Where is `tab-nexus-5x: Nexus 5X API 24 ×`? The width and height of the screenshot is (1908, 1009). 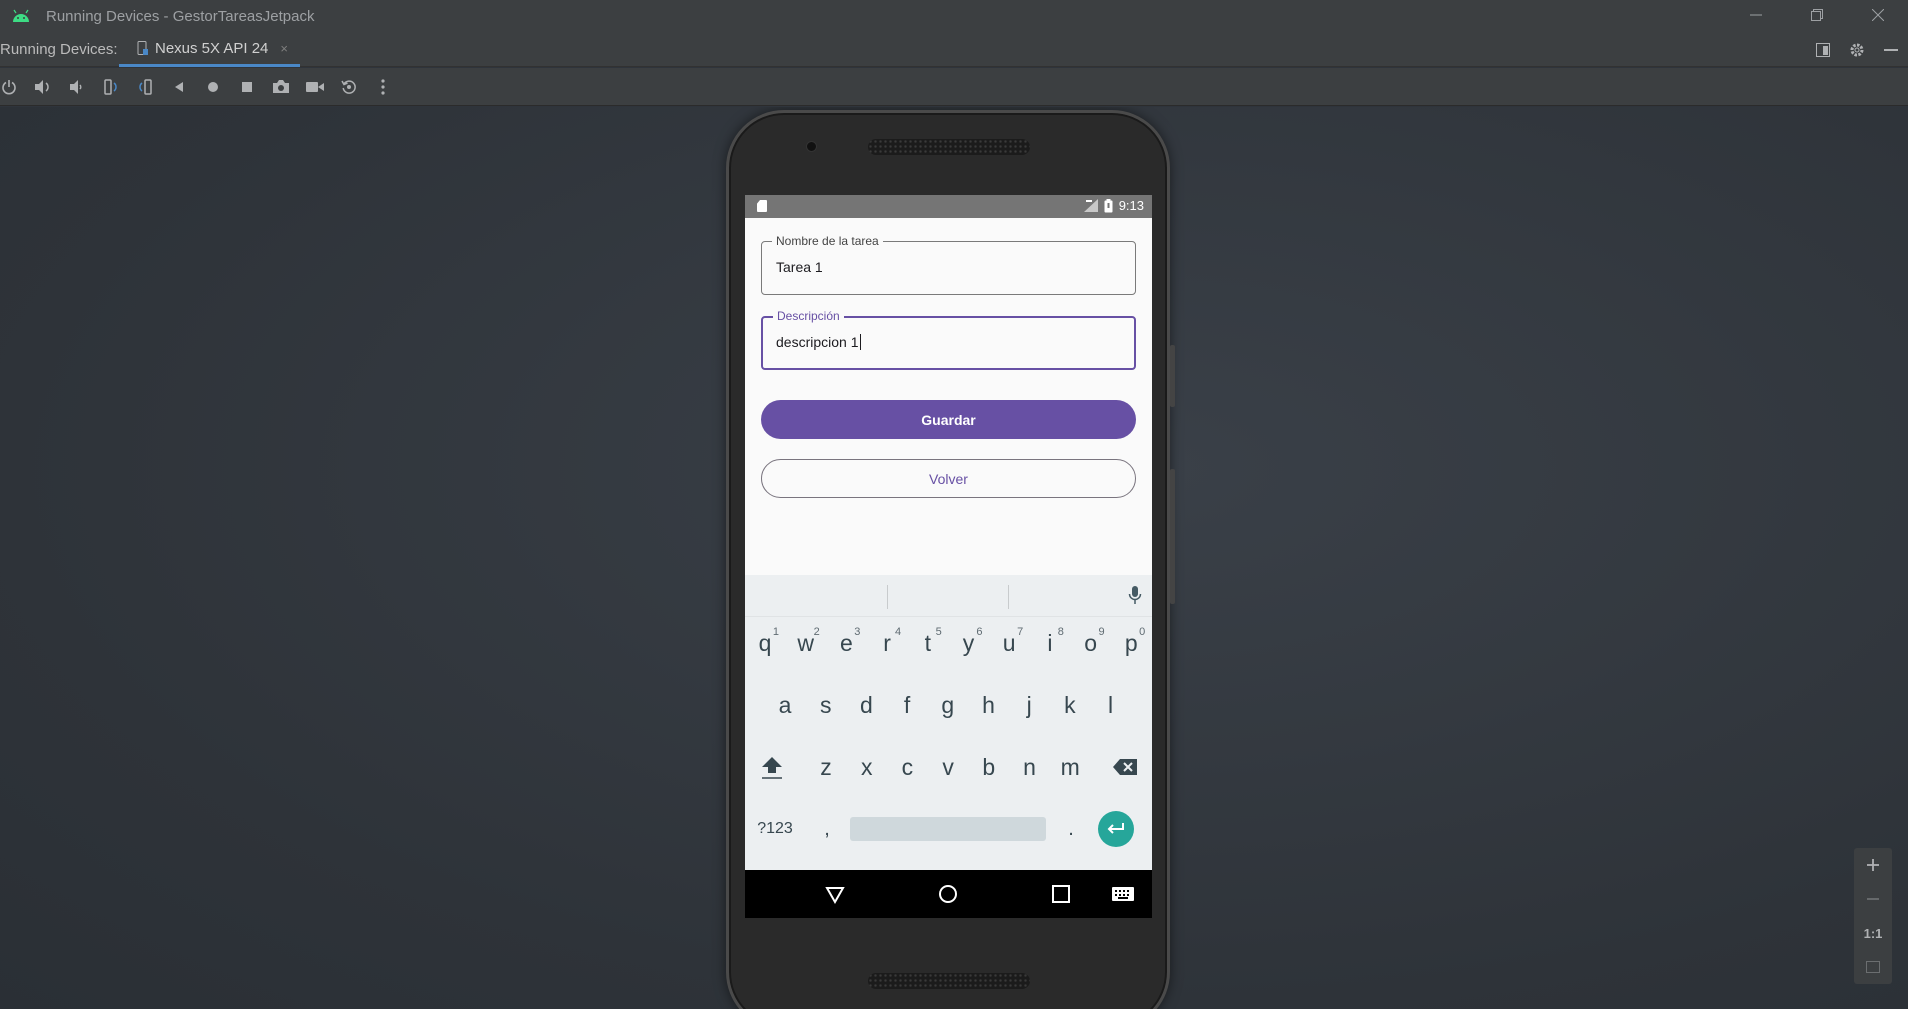
tab-nexus-5x: Nexus 5X API 24 × is located at coordinates (209, 49).